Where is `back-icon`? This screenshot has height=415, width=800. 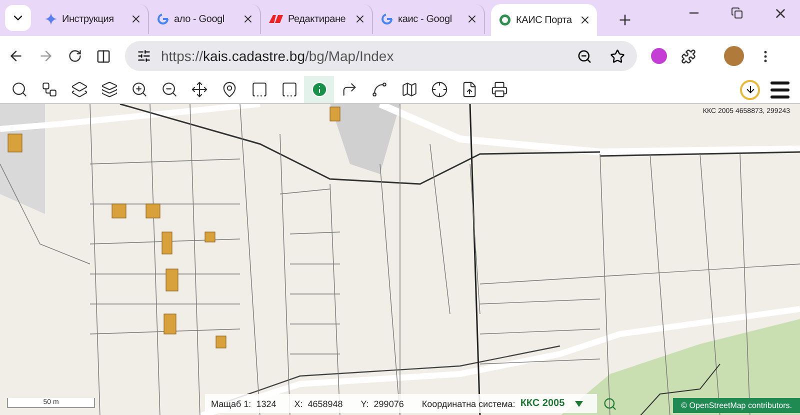
back-icon is located at coordinates (16, 56).